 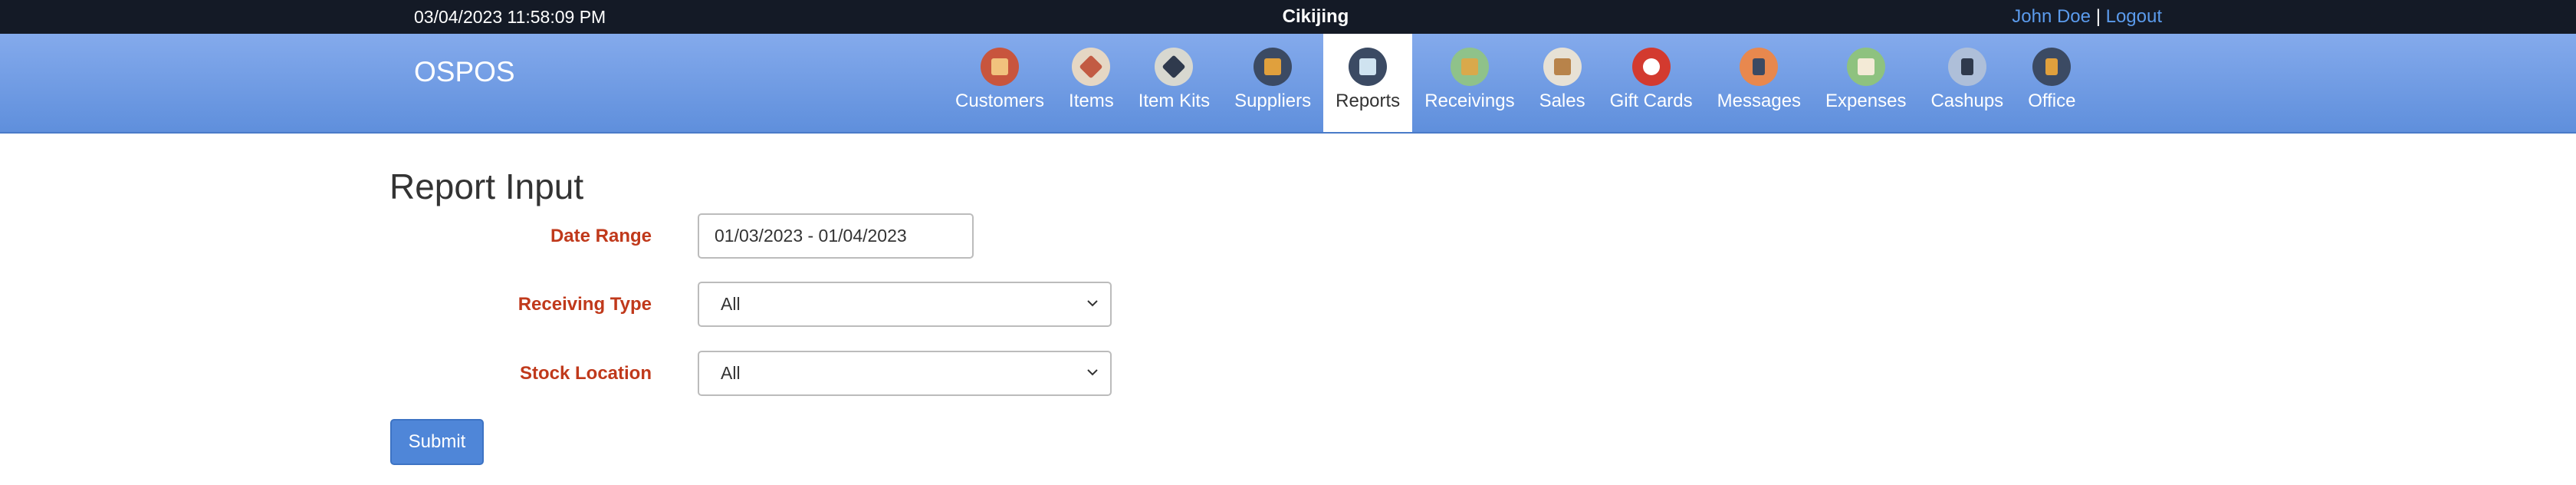 I want to click on nav-item-office: Office, so click(x=2052, y=83).